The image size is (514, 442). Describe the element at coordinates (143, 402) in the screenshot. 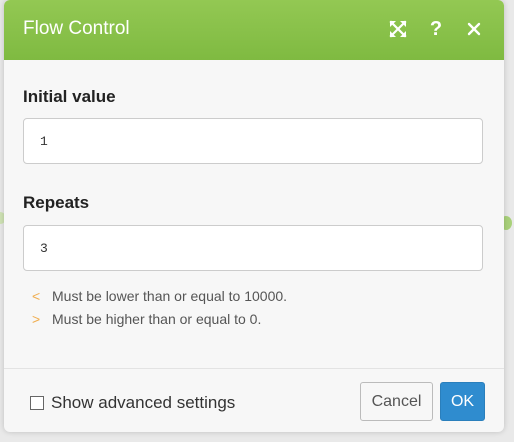

I see `advanced-settings-label: Show advanced settings` at that location.